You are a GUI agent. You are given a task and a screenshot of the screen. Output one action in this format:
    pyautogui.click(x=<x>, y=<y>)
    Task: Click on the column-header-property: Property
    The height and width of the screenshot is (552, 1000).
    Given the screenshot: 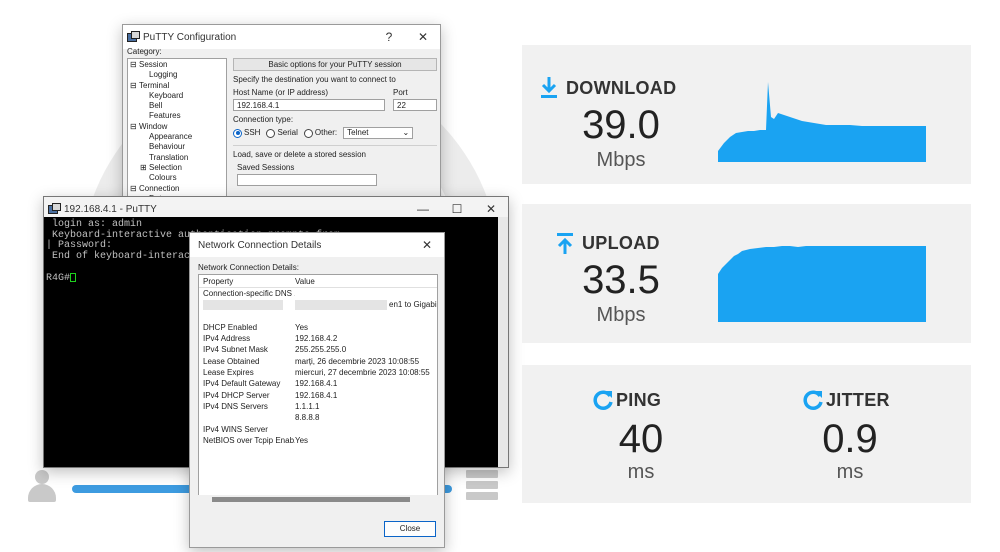 What is the action you would take?
    pyautogui.click(x=247, y=281)
    